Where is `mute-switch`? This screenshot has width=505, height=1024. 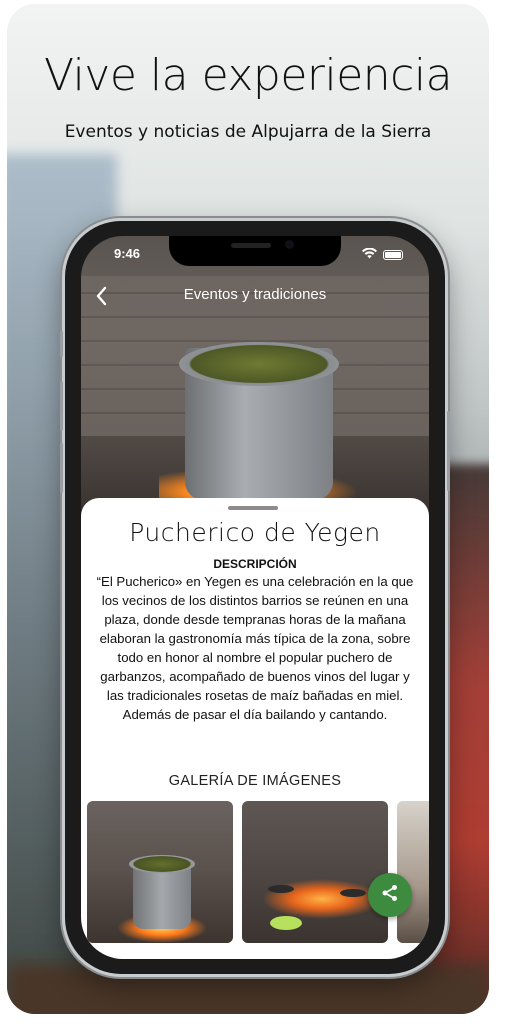
mute-switch is located at coordinates (61, 344).